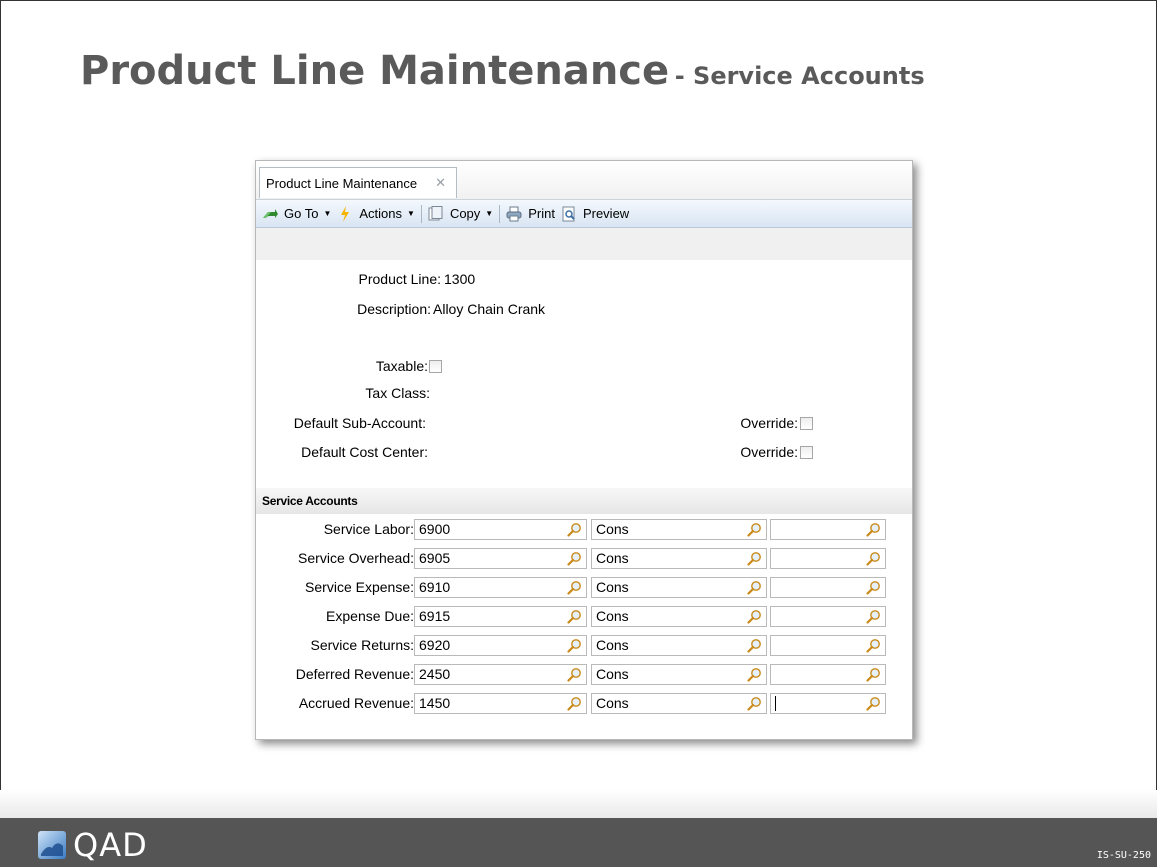  Describe the element at coordinates (52, 845) in the screenshot. I see `qad-logo-icon` at that location.